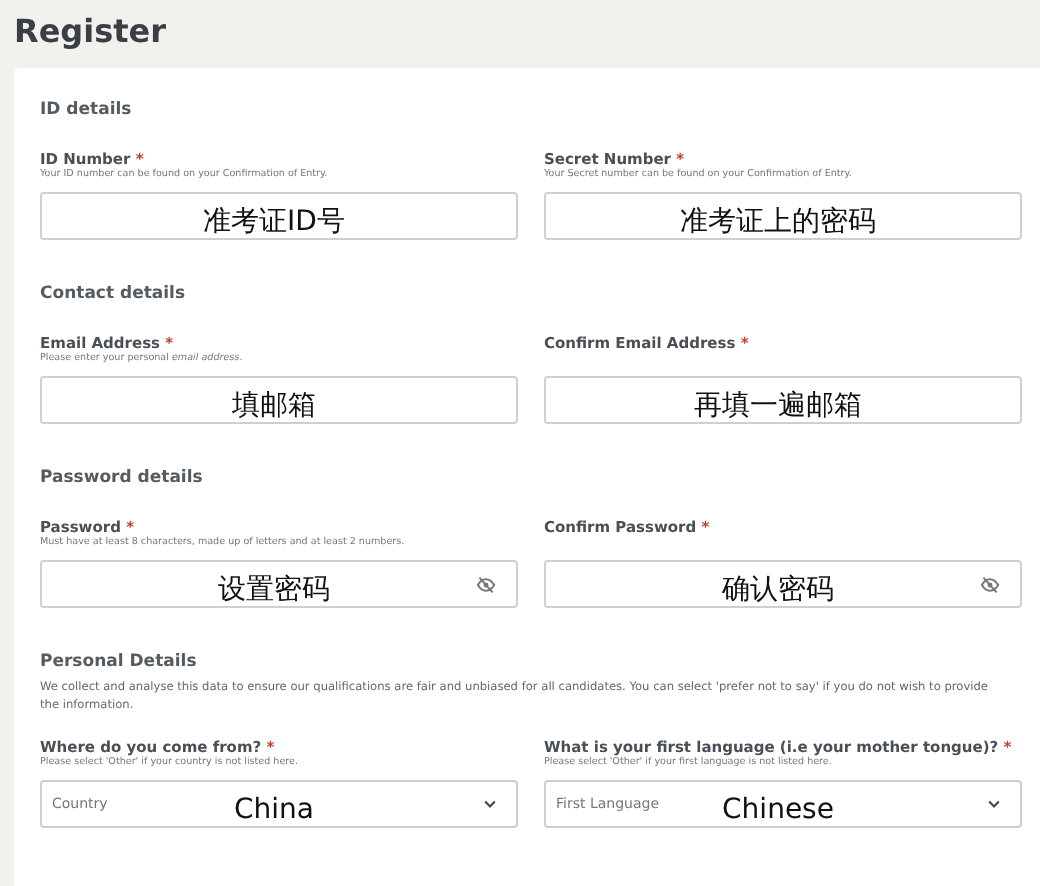  I want to click on annotation-text: 确认密码, so click(778, 590).